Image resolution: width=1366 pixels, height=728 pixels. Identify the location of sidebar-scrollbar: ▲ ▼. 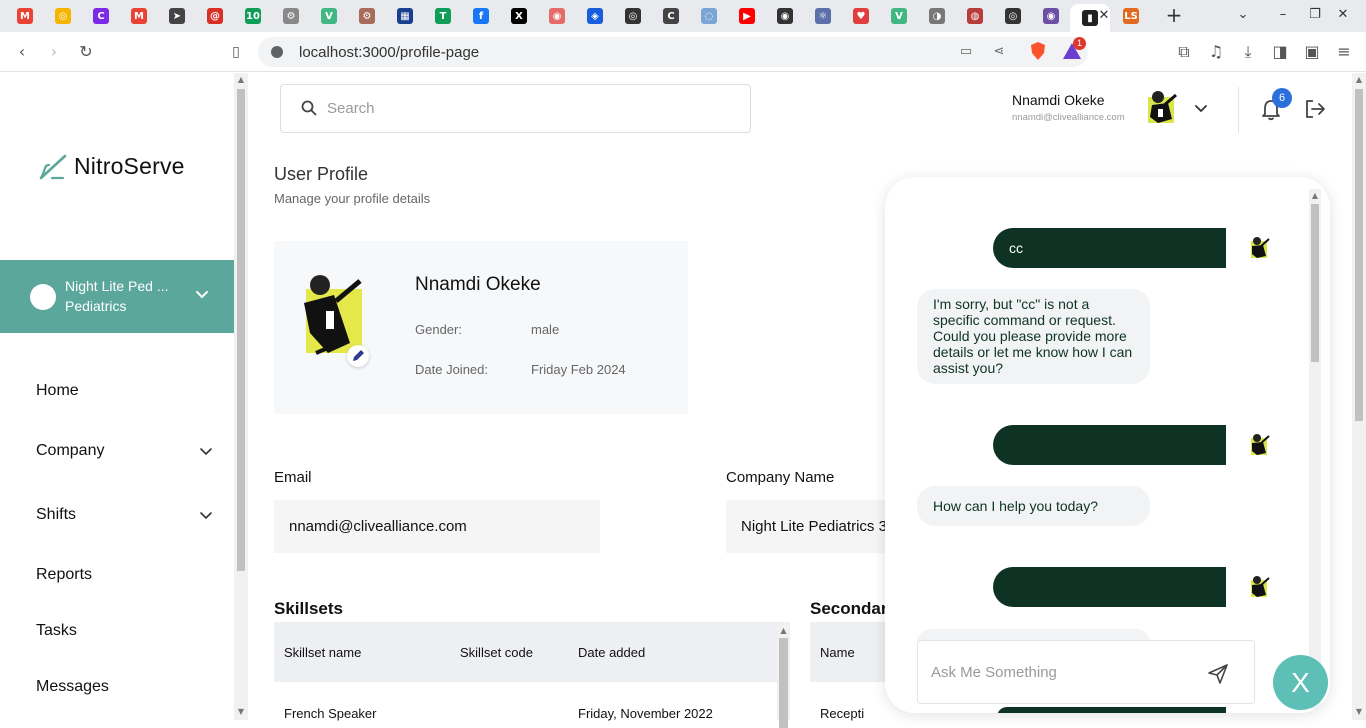
(241, 396).